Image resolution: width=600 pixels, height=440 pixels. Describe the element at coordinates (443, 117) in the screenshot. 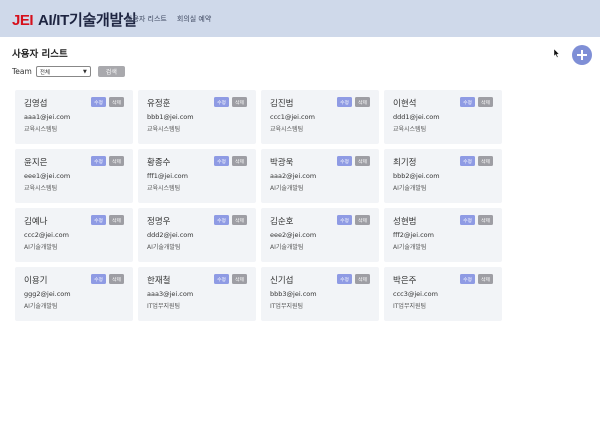

I see `user-card: 이현석 ddd1@jei.com 교육시스템팀 수정 삭제` at that location.